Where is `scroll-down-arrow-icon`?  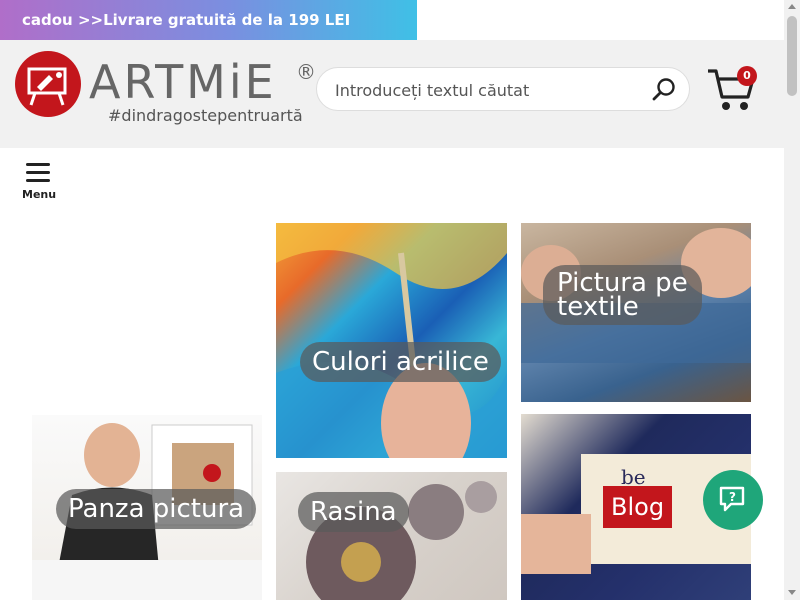
scroll-down-arrow-icon is located at coordinates (792, 592).